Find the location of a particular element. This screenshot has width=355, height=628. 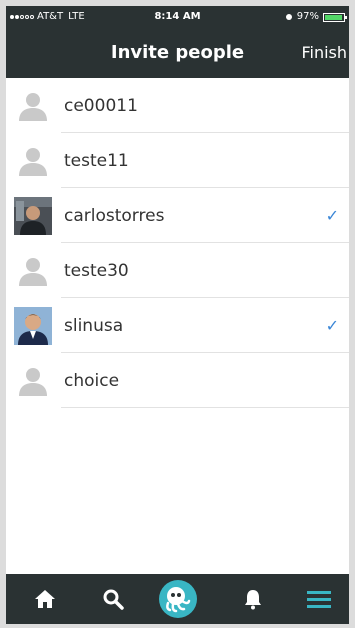

search-icon is located at coordinates (113, 599).